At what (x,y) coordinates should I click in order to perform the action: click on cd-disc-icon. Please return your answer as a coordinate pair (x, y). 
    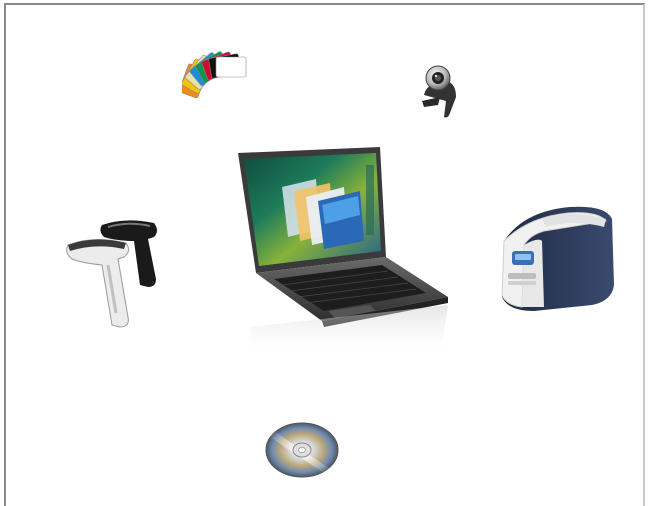
    Looking at the image, I should click on (302, 450).